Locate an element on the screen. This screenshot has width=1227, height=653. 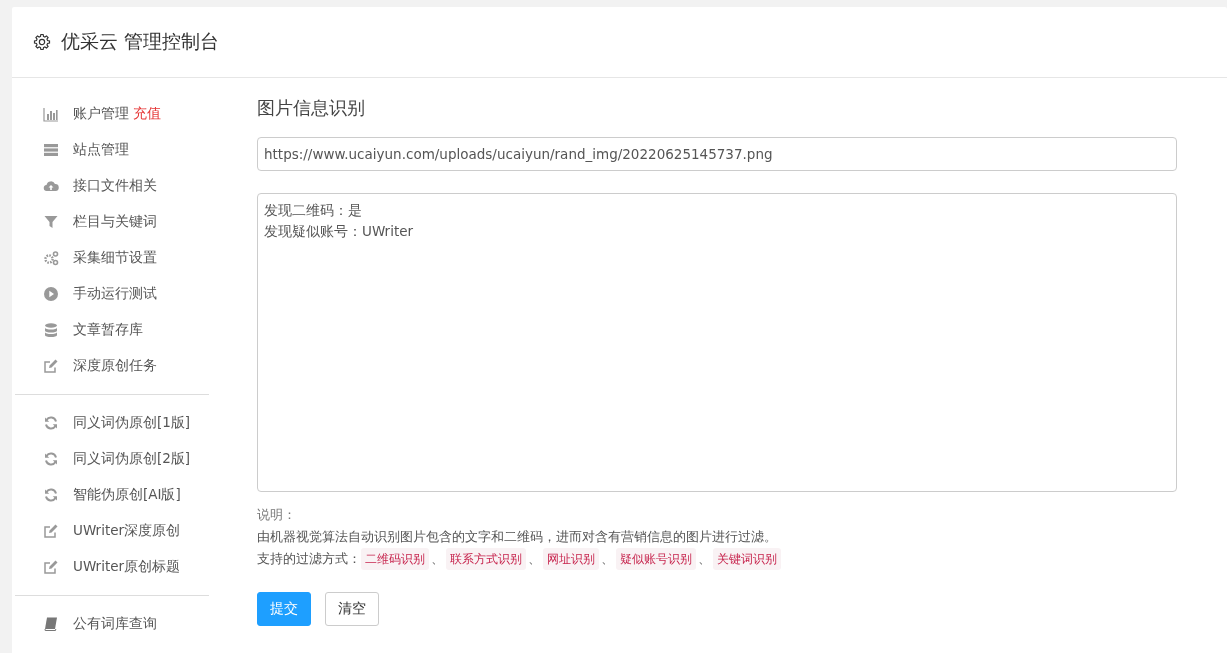
sidebar-item: 账户管理 is located at coordinates (101, 114).